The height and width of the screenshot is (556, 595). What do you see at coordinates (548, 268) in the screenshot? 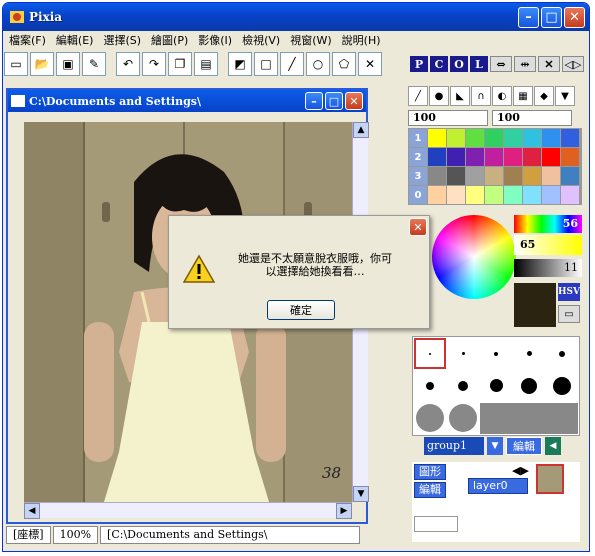
I see `value-slider: 11` at bounding box center [548, 268].